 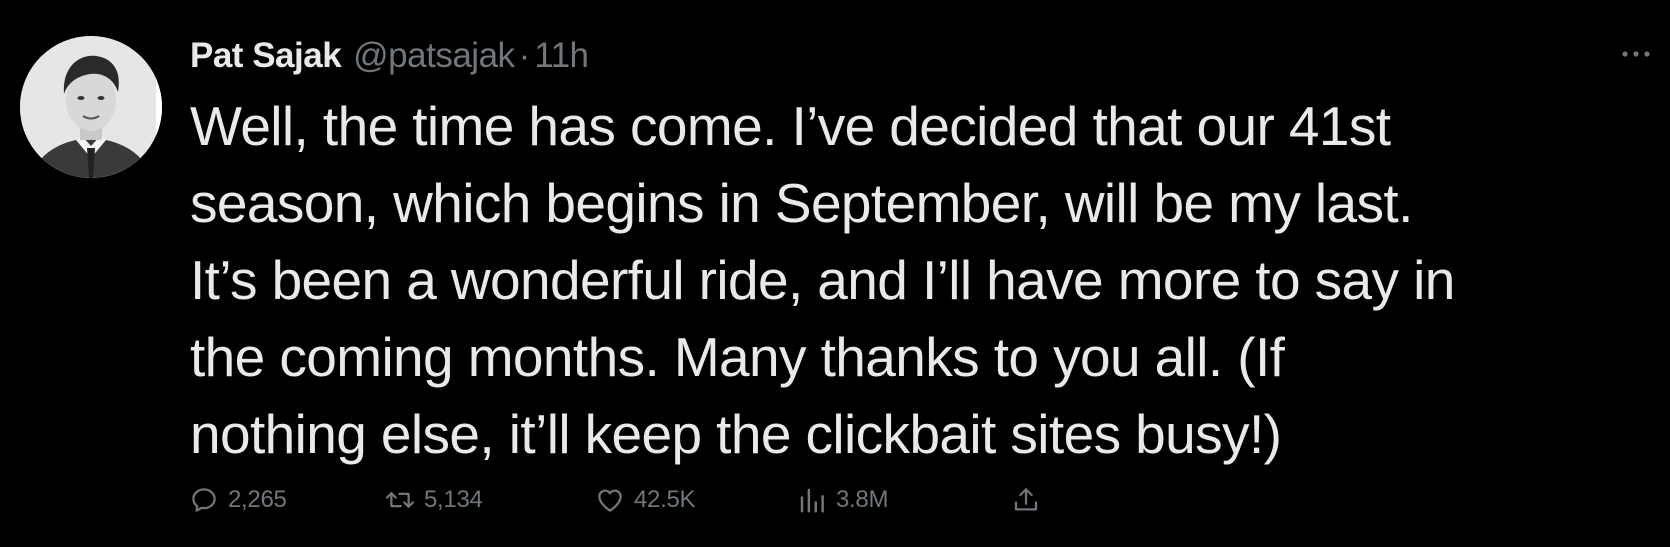 I want to click on heart-icon, so click(x=610, y=500).